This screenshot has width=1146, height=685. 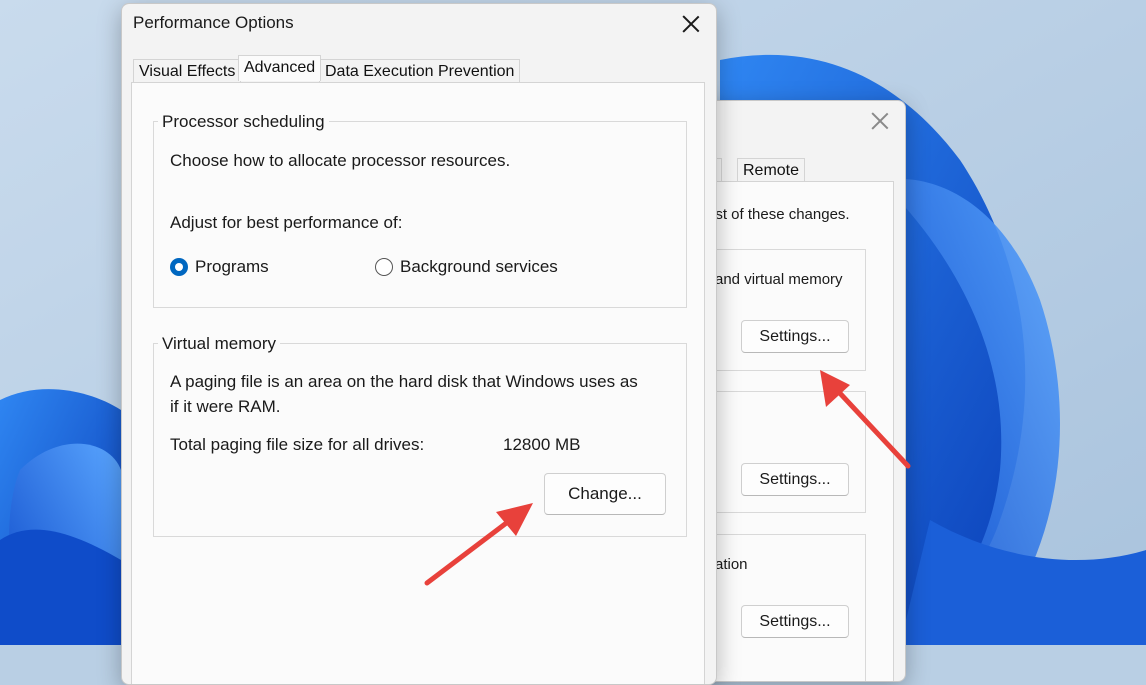 I want to click on tab-visual-effects: Visual Effects, so click(x=187, y=71).